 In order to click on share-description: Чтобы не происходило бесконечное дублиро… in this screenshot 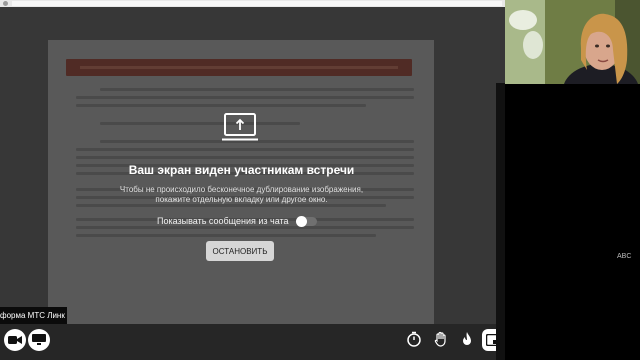, I will do `click(241, 195)`.